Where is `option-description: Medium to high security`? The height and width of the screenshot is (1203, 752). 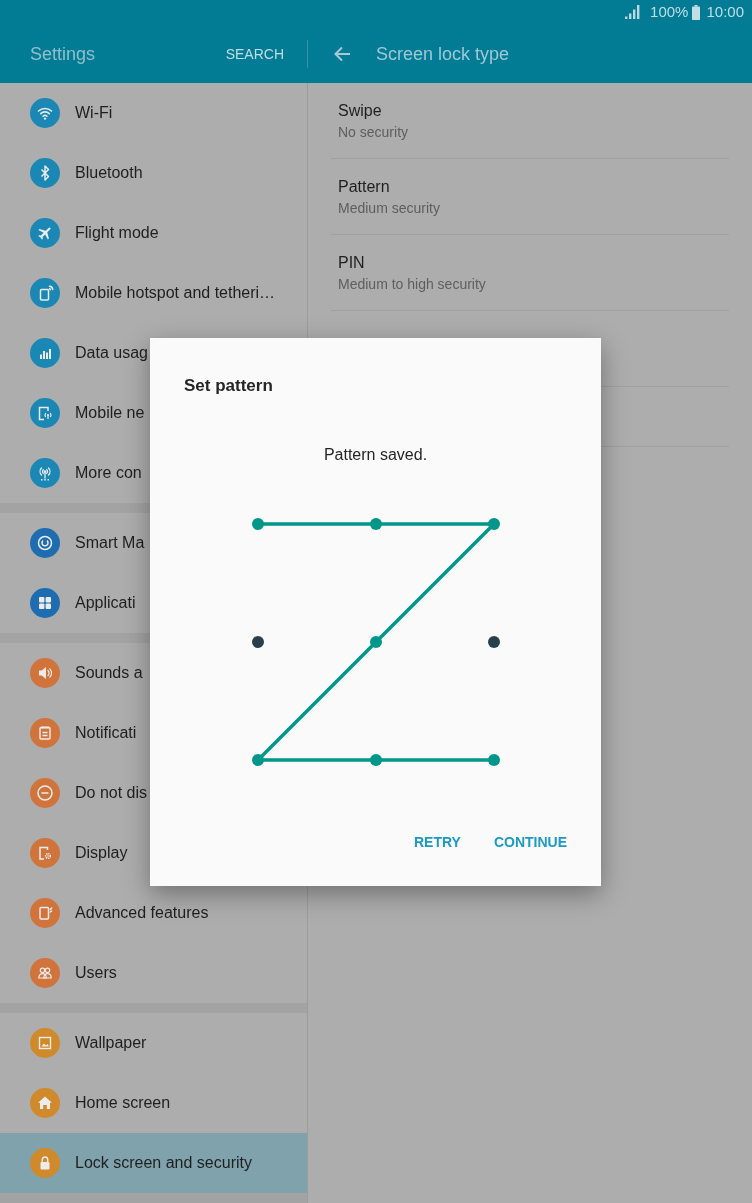
option-description: Medium to high security is located at coordinates (412, 284).